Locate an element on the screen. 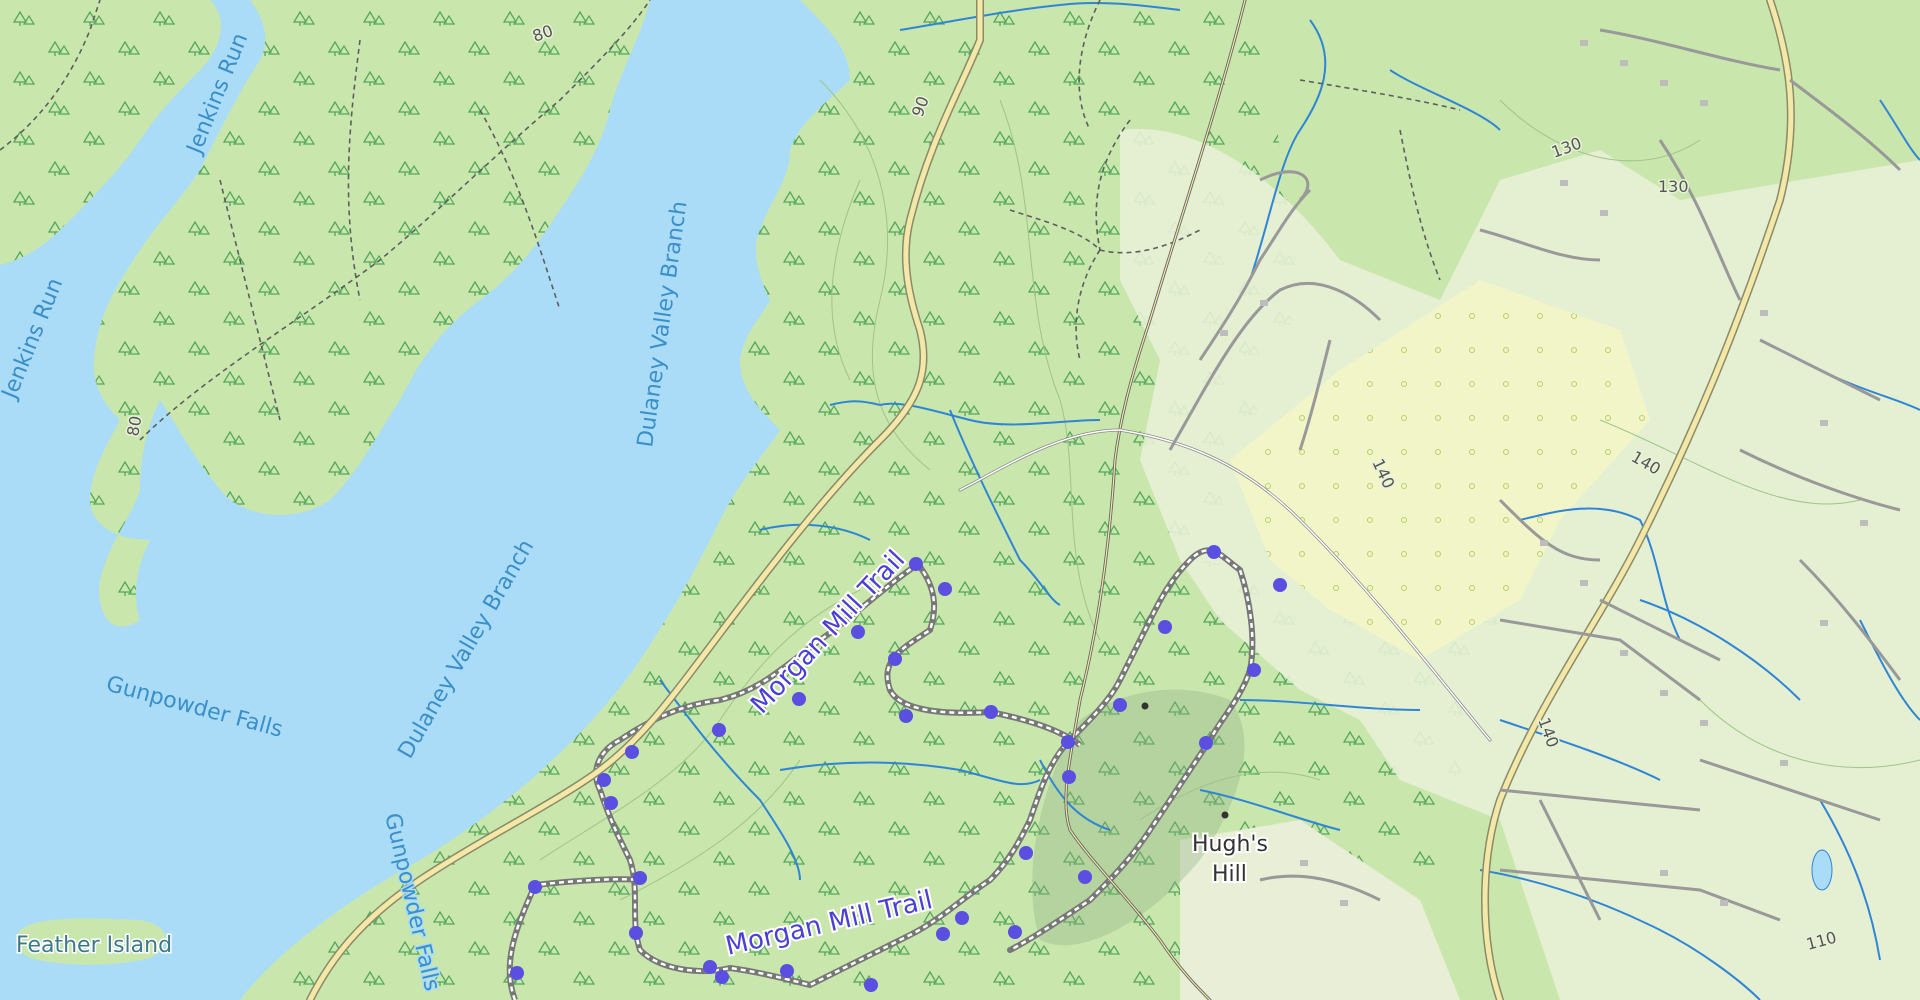 The width and height of the screenshot is (1920, 1000). place-label-hughs-hill-line2: Hill is located at coordinates (1229, 874).